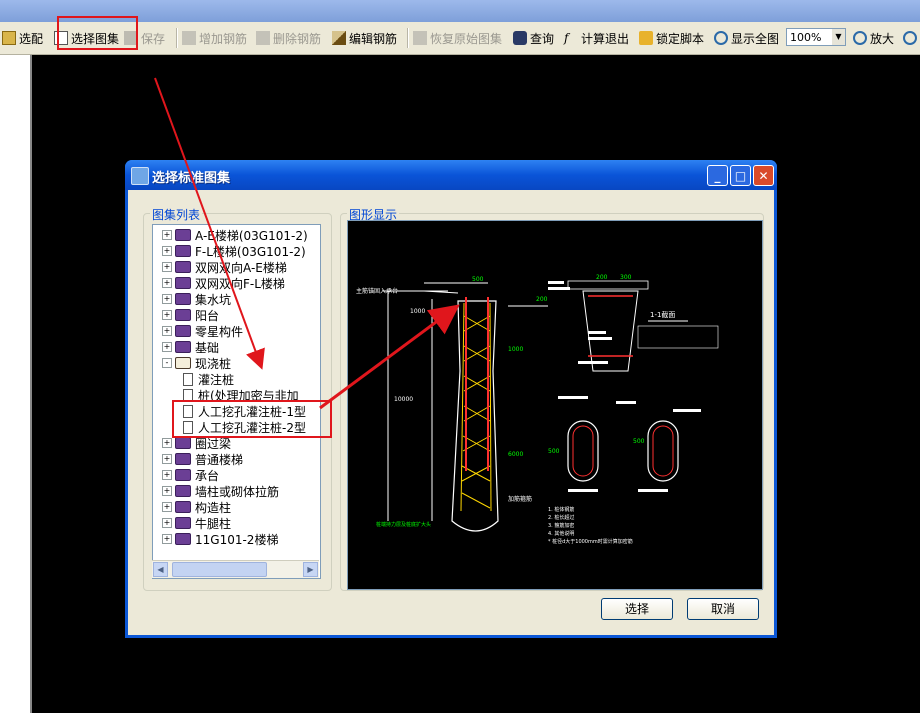 The height and width of the screenshot is (713, 920). Describe the element at coordinates (389, 357) in the screenshot. I see `arrow-to-preview` at that location.